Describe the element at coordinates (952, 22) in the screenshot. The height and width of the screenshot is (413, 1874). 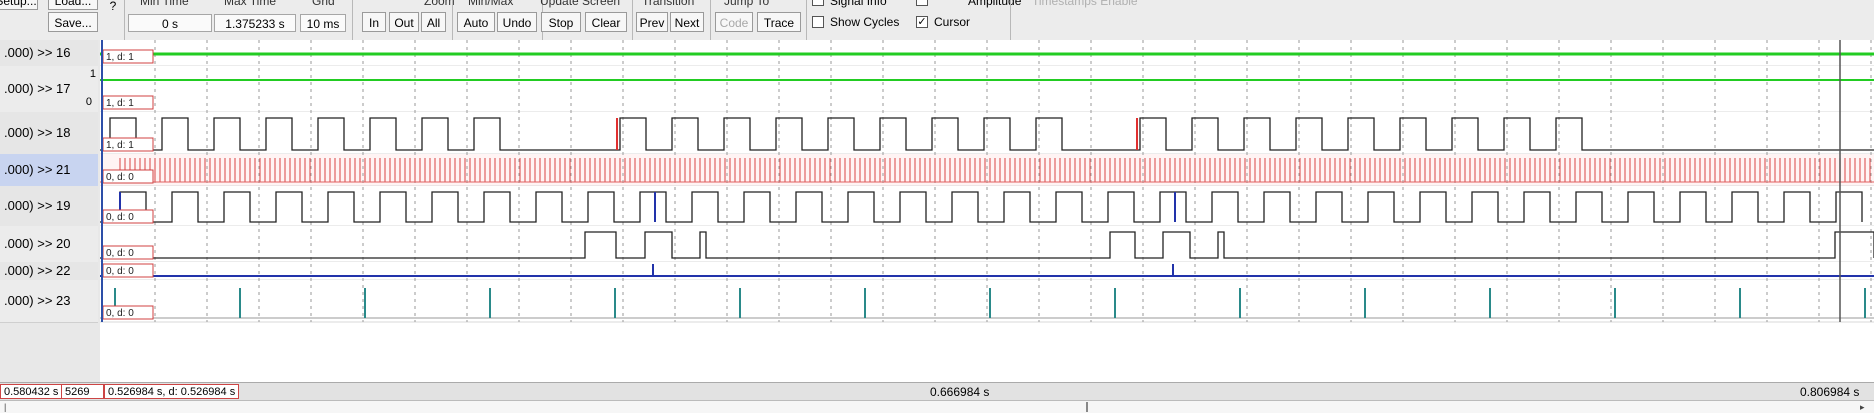
I see `cursor-label: Cursor` at that location.